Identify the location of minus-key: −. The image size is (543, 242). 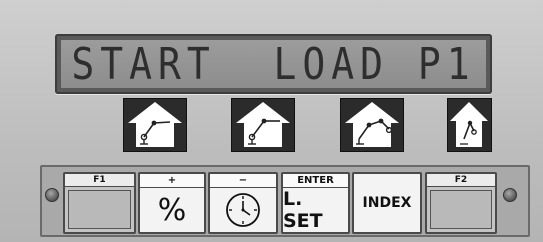
(243, 203).